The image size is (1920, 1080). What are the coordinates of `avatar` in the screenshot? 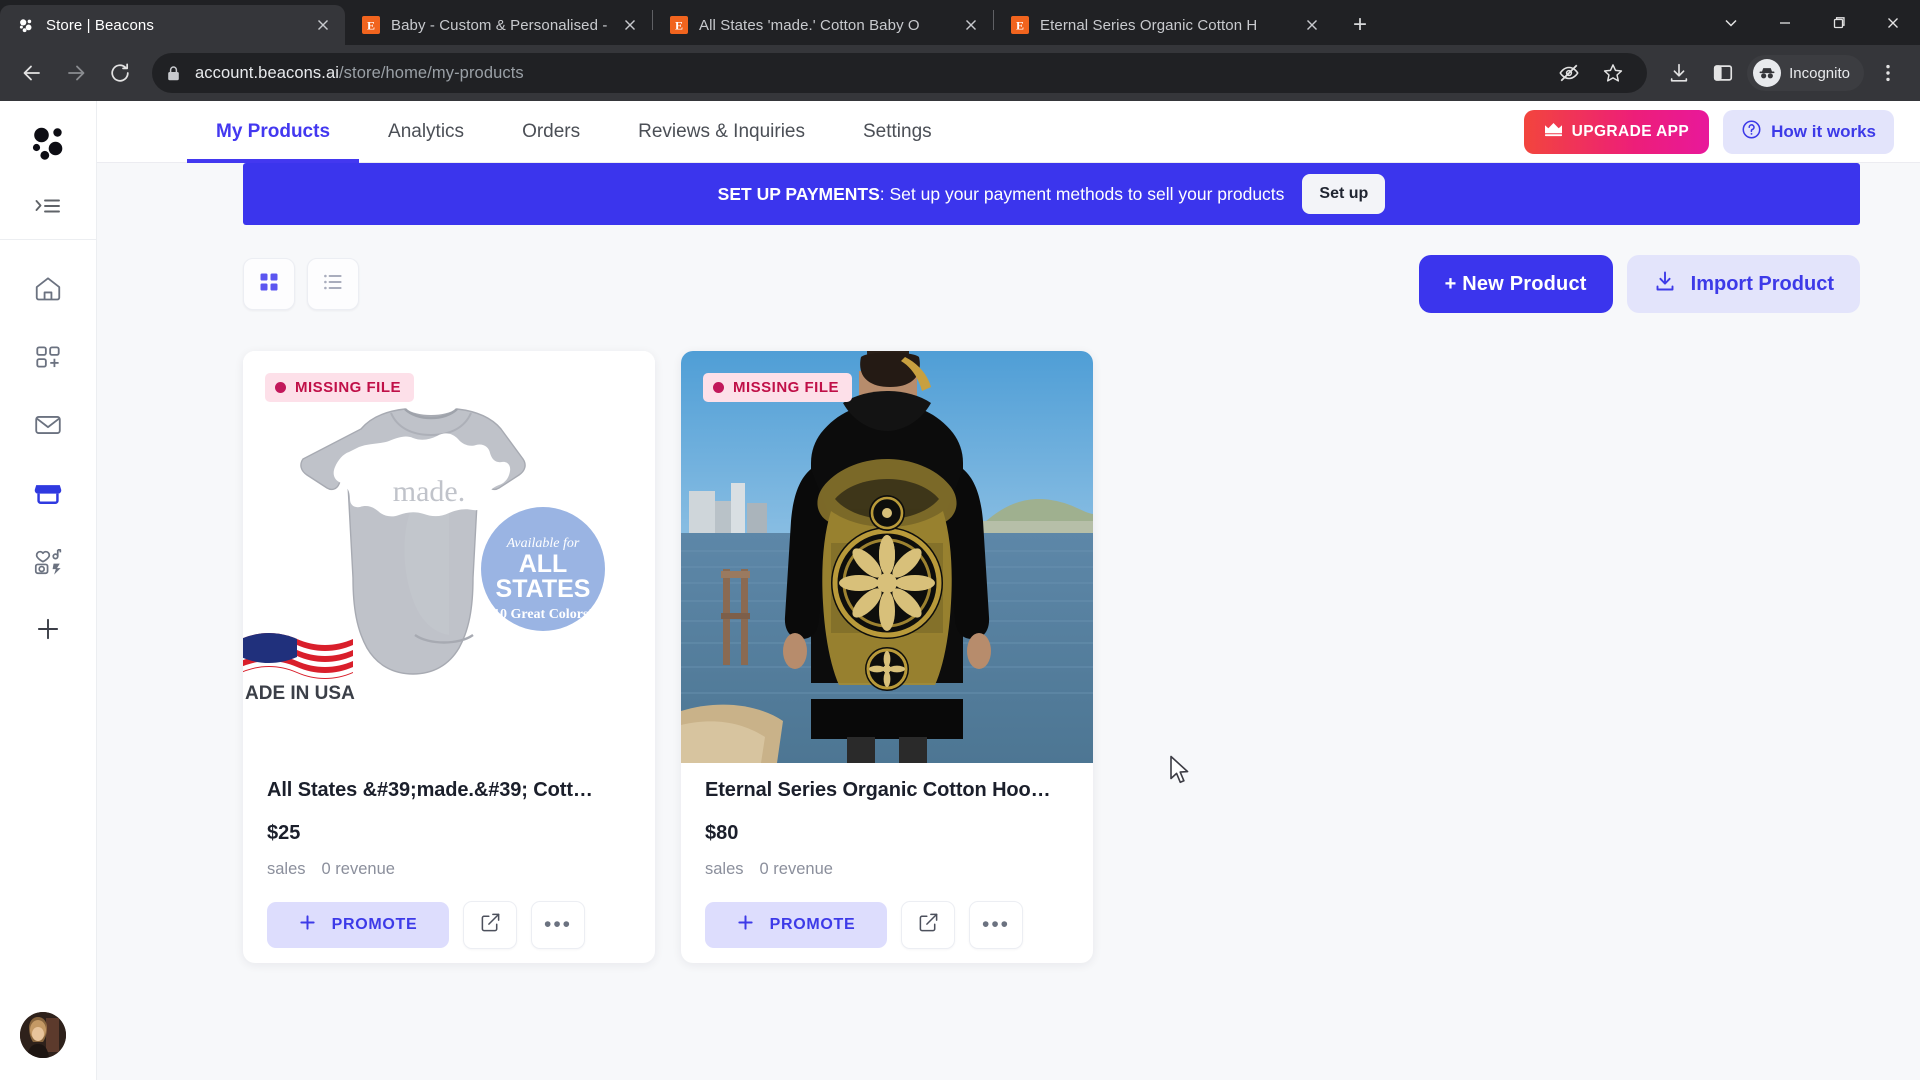 It's located at (43, 1035).